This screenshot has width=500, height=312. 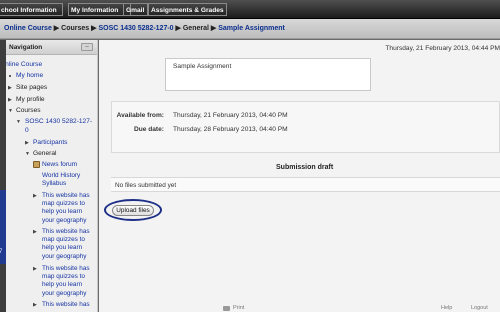 I want to click on tab-school-information: chool Information, so click(x=31, y=9).